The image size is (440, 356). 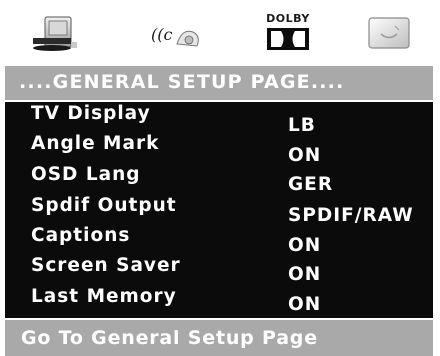 What do you see at coordinates (95, 143) in the screenshot?
I see `menu-item-angle-mark: Angle Mark` at bounding box center [95, 143].